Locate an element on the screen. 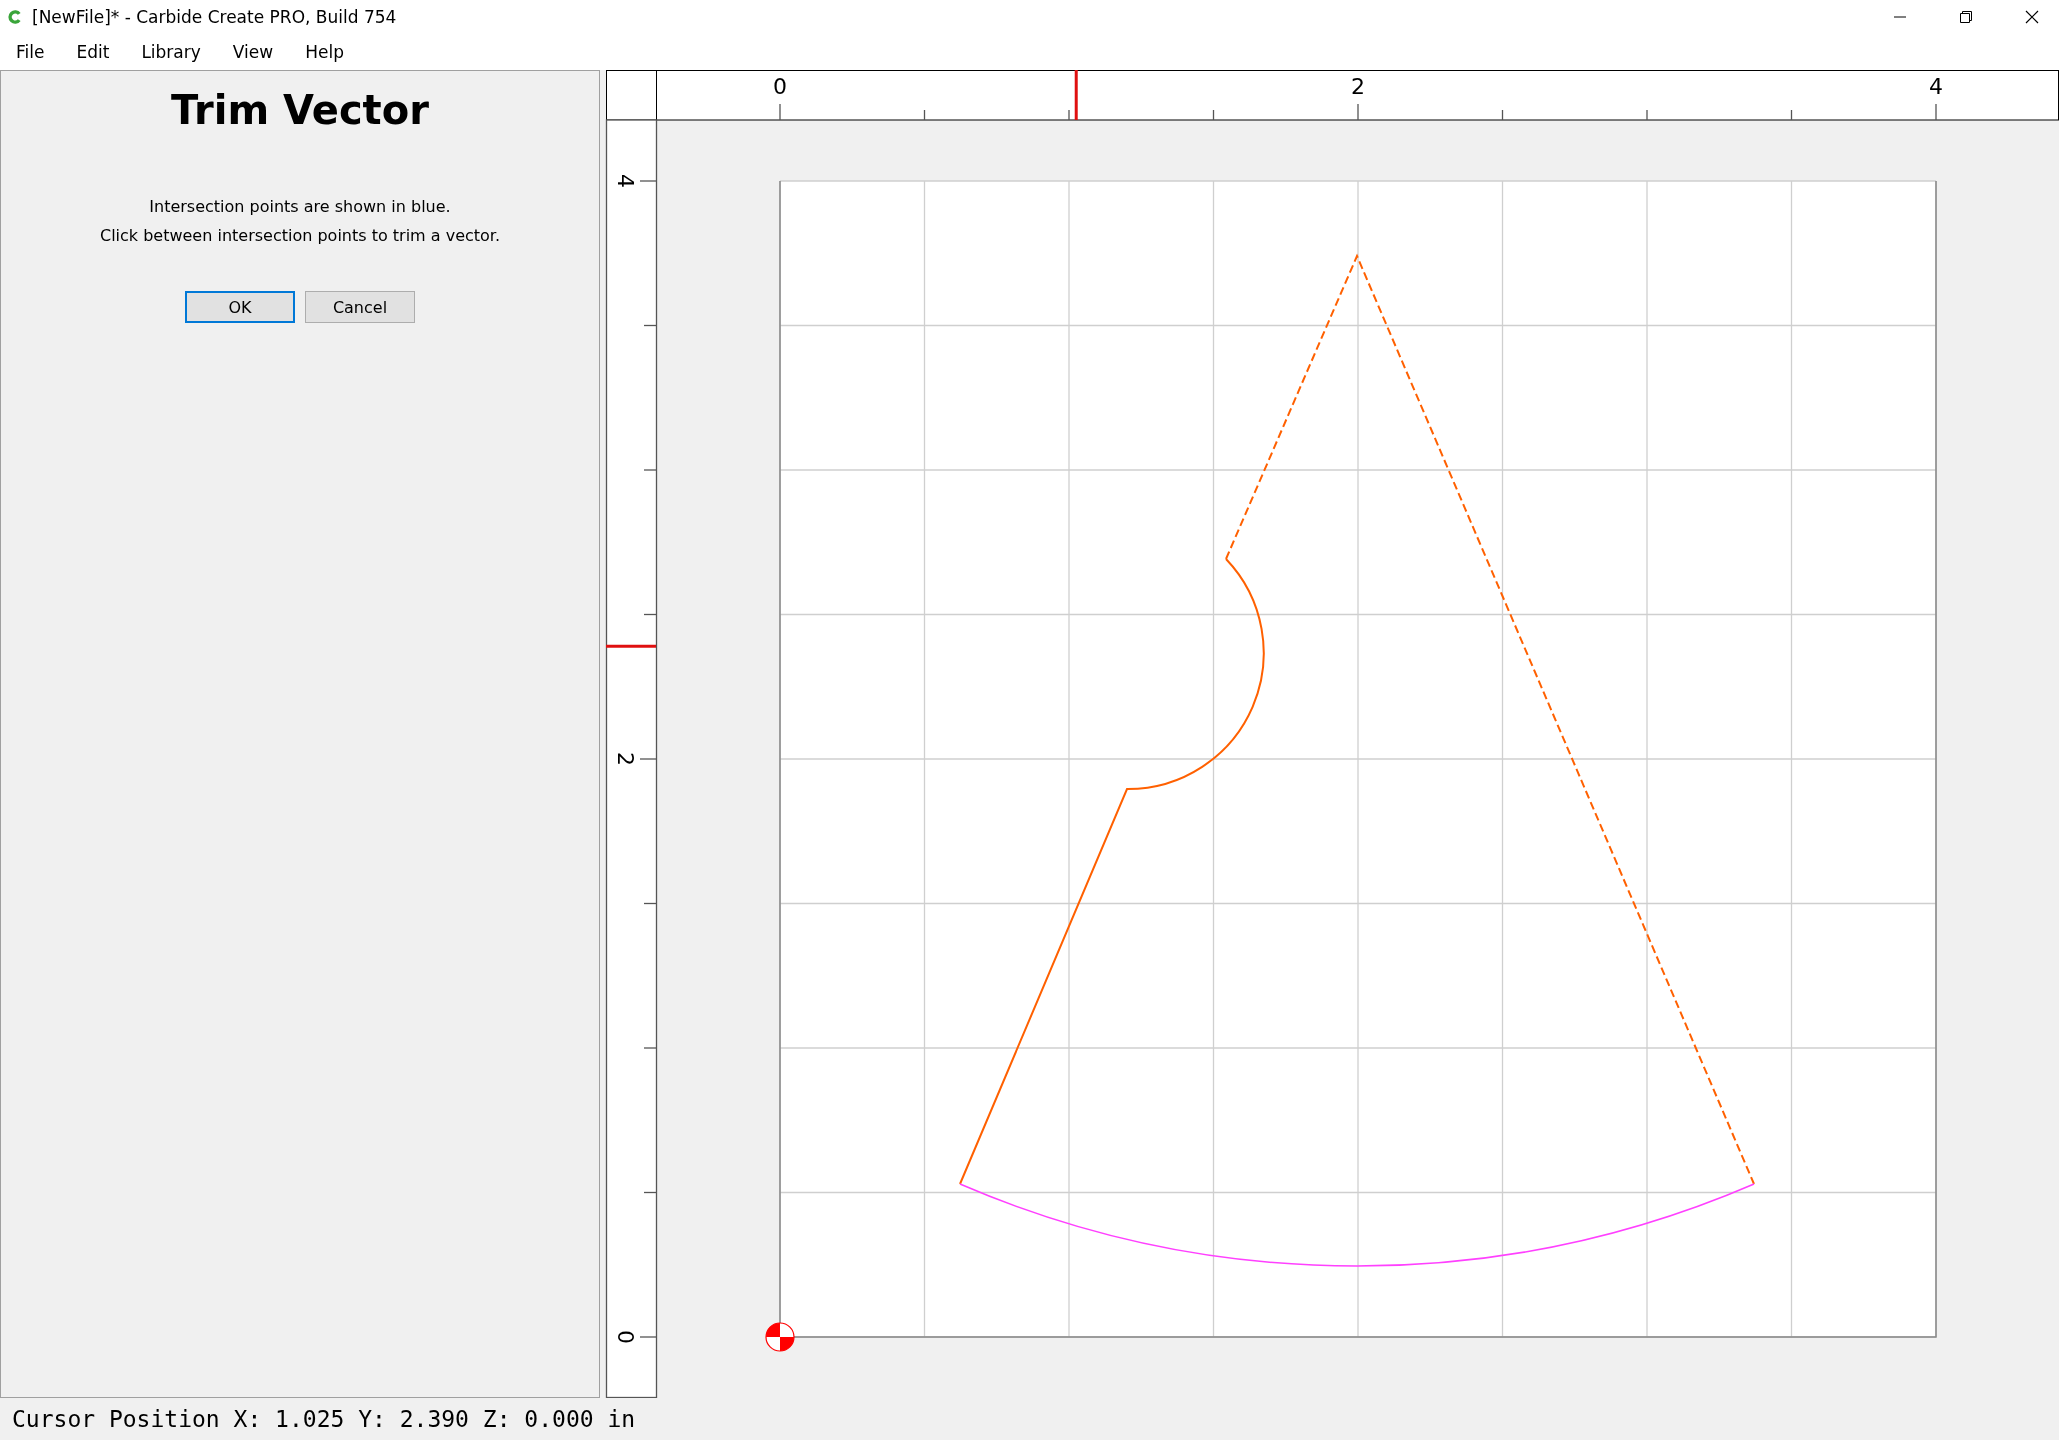  menu-item: Help is located at coordinates (327, 51).